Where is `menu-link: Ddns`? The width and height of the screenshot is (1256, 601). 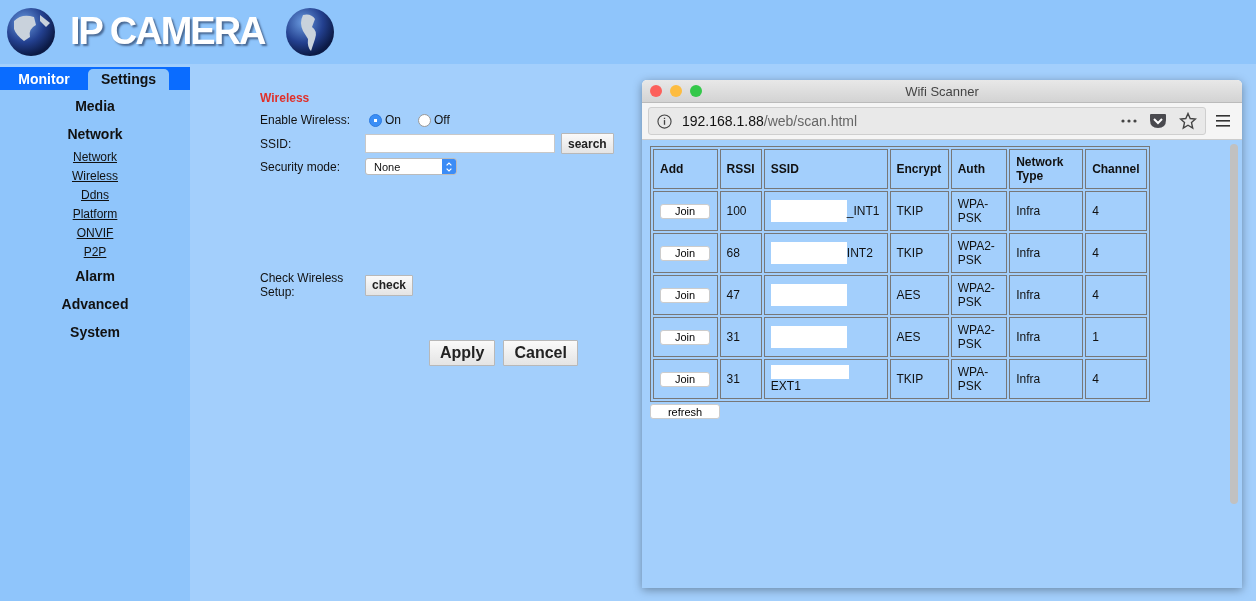 menu-link: Ddns is located at coordinates (95, 195).